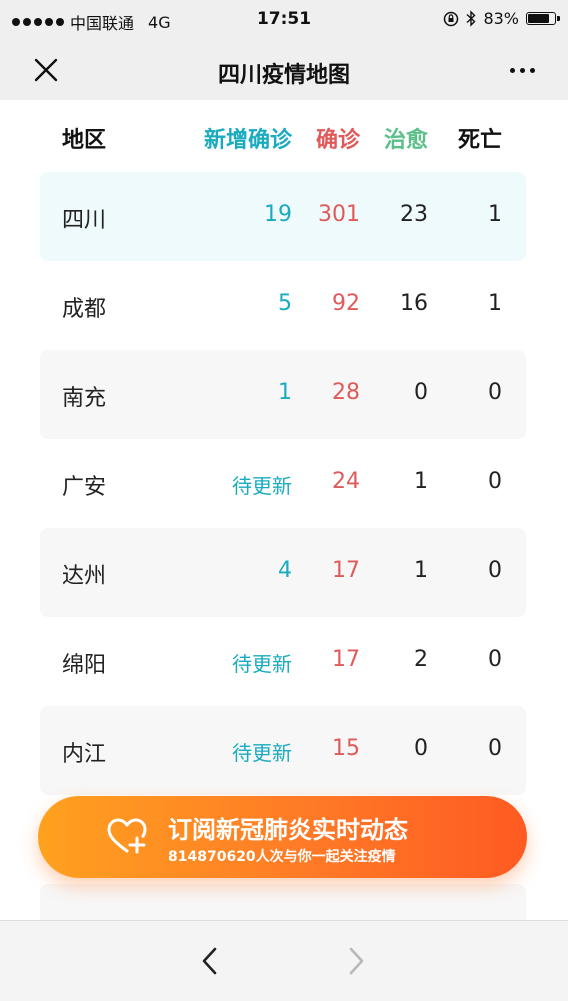  I want to click on new-confirmed-count: 5, so click(285, 303).